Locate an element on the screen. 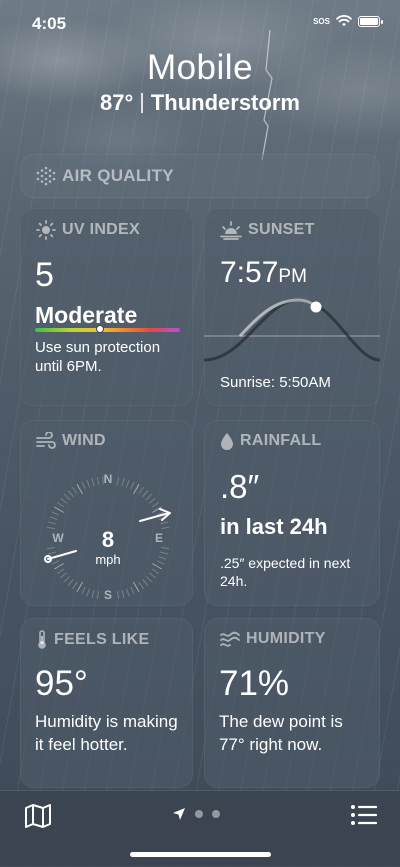  uv-description: Use sun protection until 6PM. is located at coordinates (98, 357).